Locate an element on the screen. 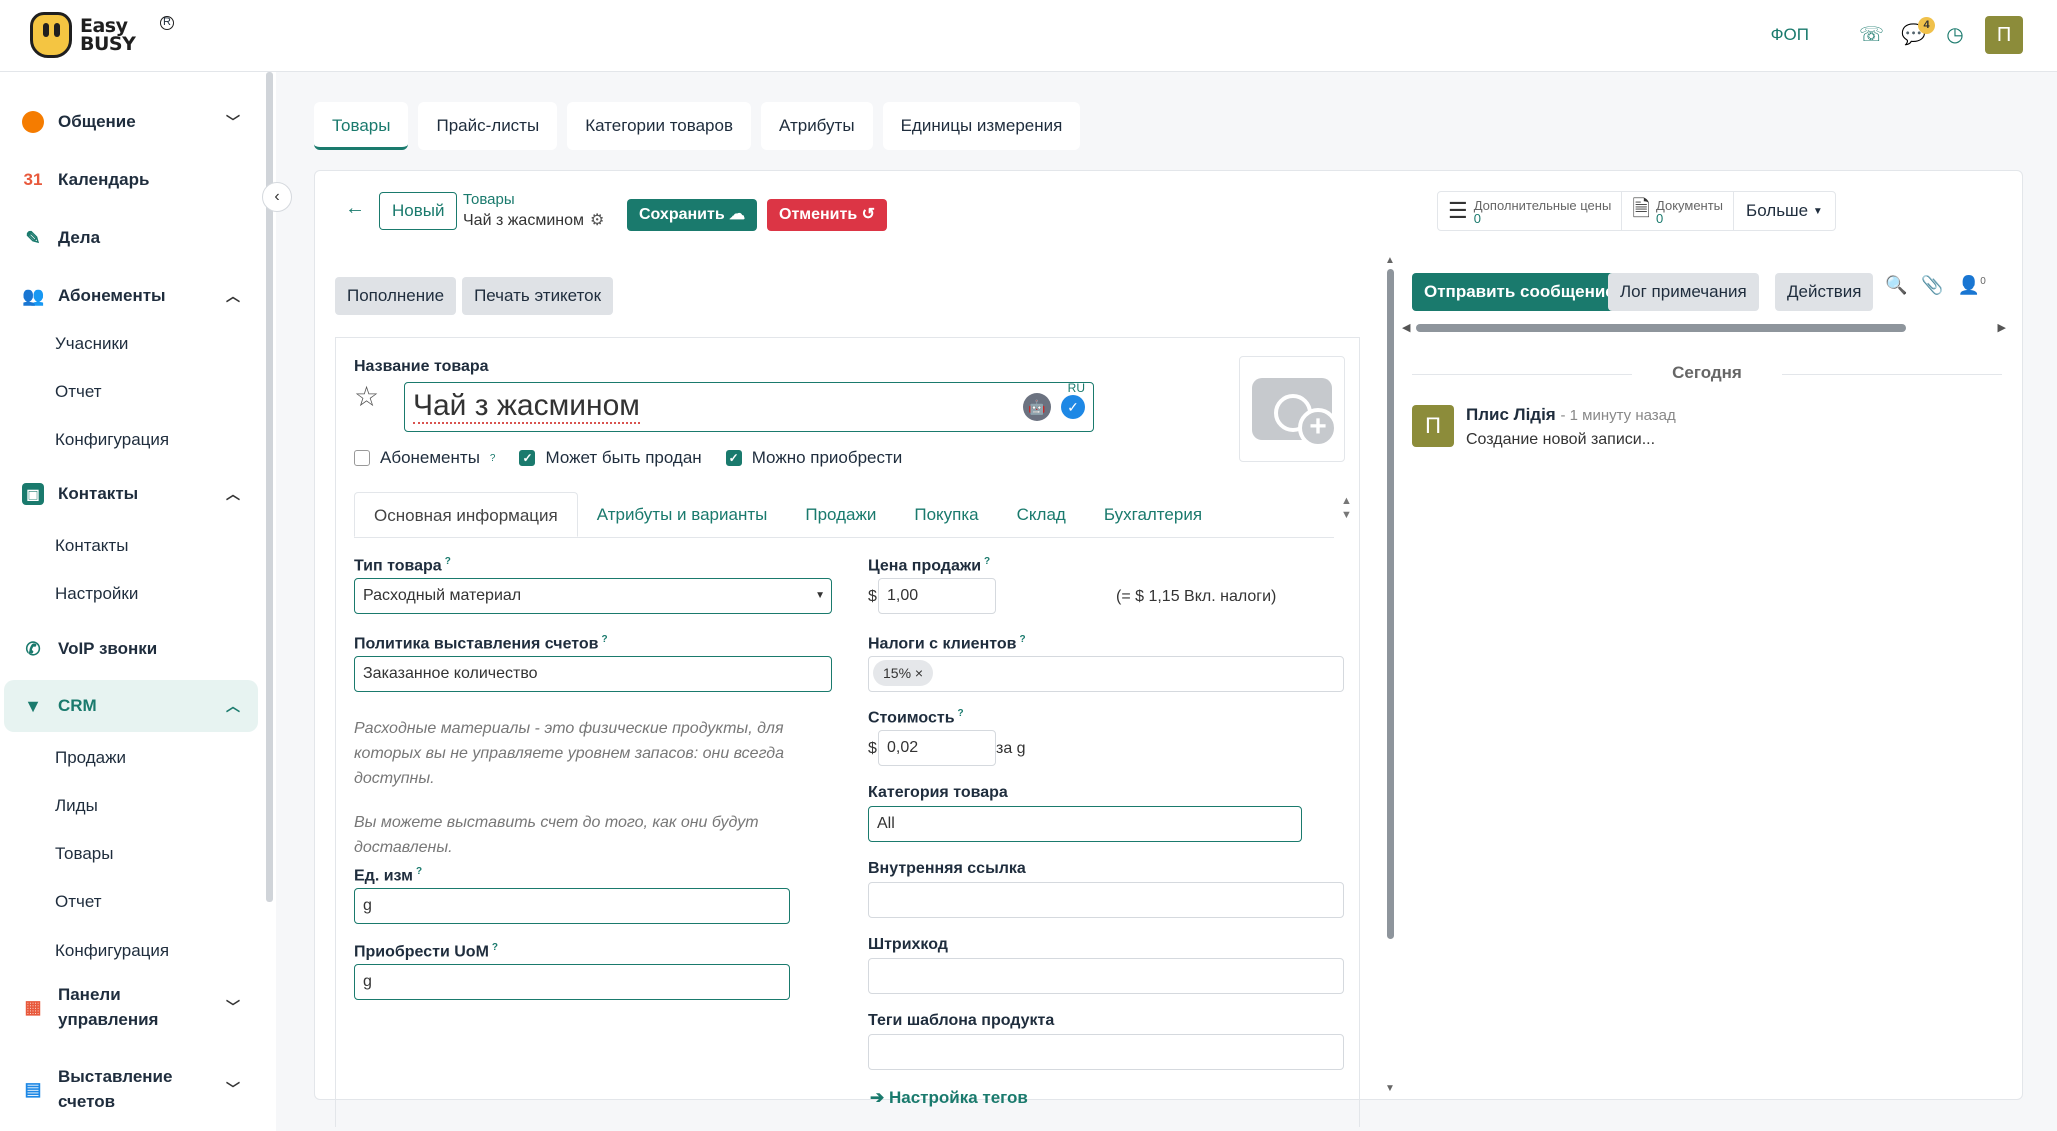  new-button: Новый is located at coordinates (418, 211).